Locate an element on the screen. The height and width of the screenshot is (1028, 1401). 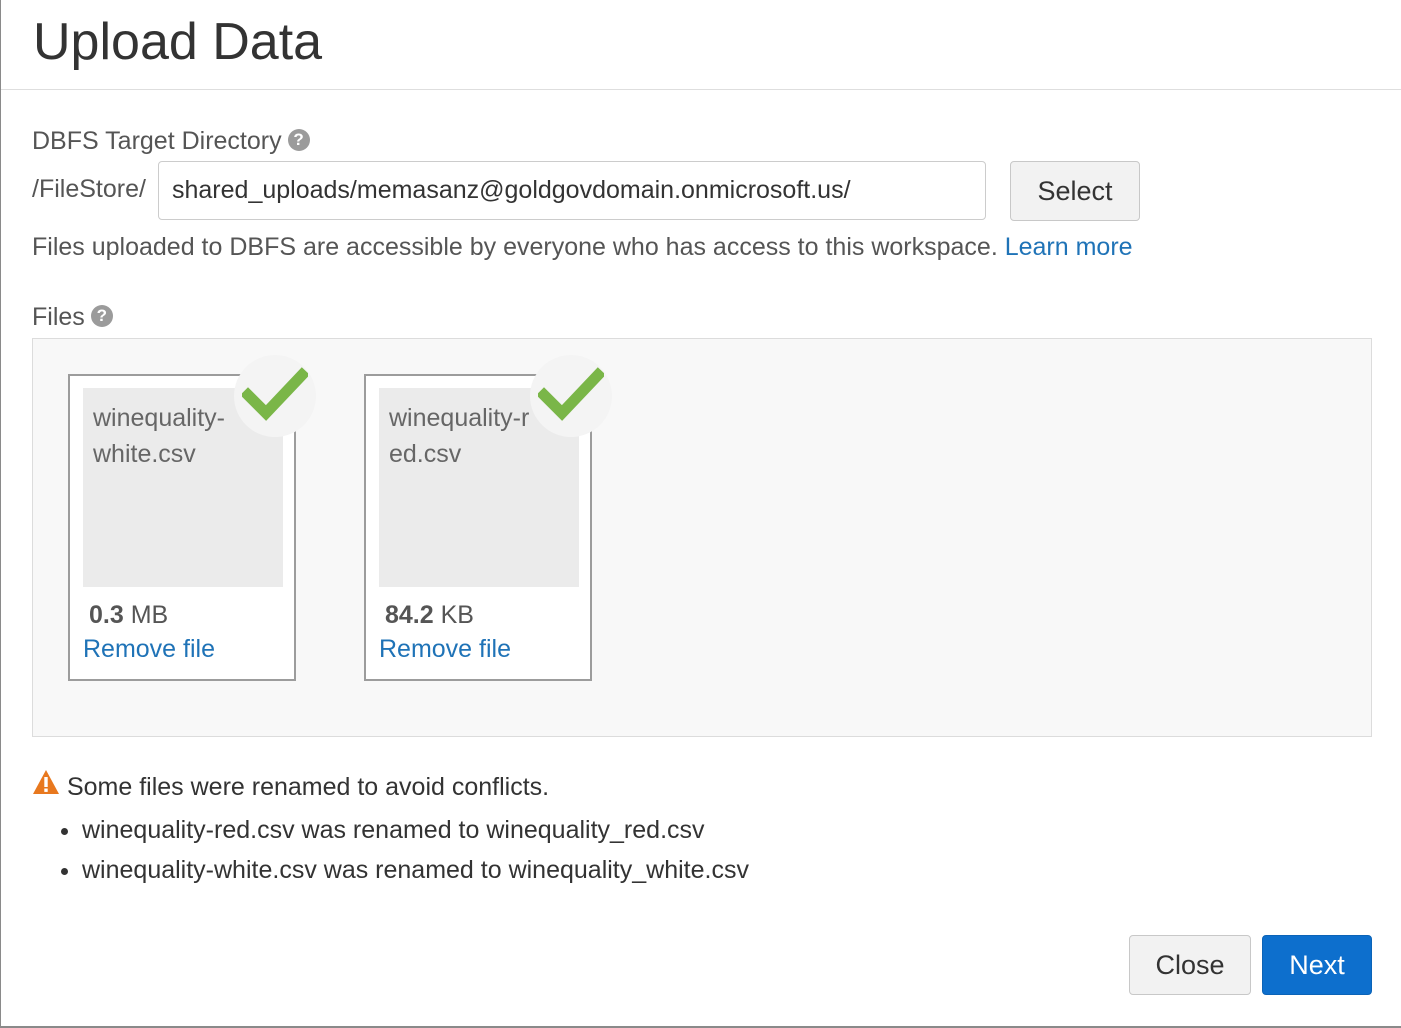
warning-triangle-icon is located at coordinates (46, 785).